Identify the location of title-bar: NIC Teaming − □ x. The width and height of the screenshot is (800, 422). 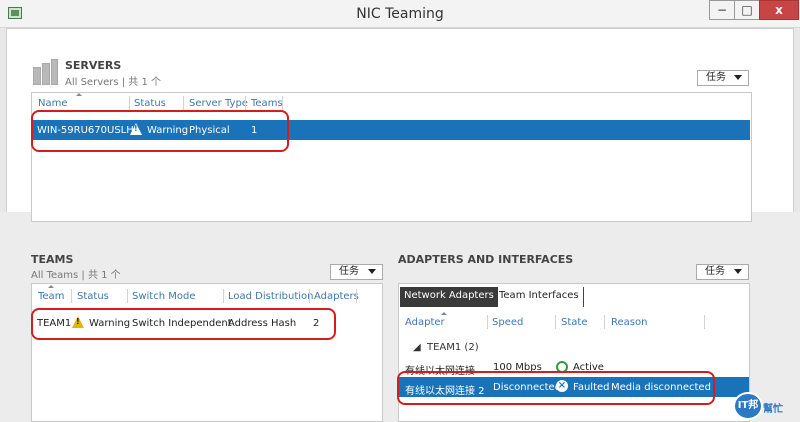
(400, 14).